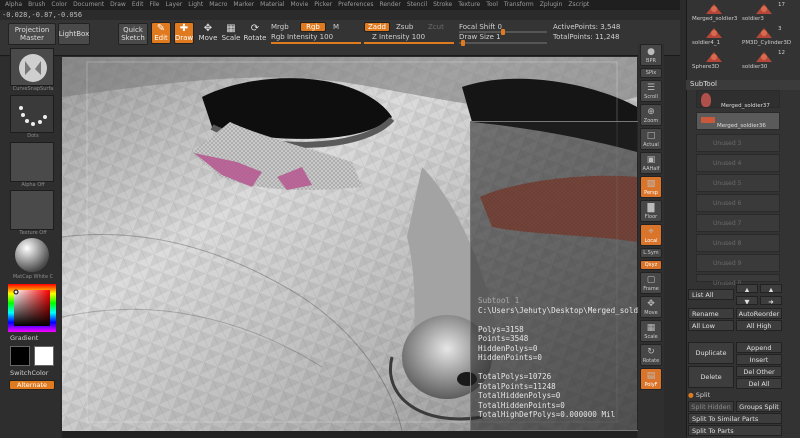 The image size is (800, 438). What do you see at coordinates (747, 300) in the screenshot?
I see `arrow-down-button: ▼` at bounding box center [747, 300].